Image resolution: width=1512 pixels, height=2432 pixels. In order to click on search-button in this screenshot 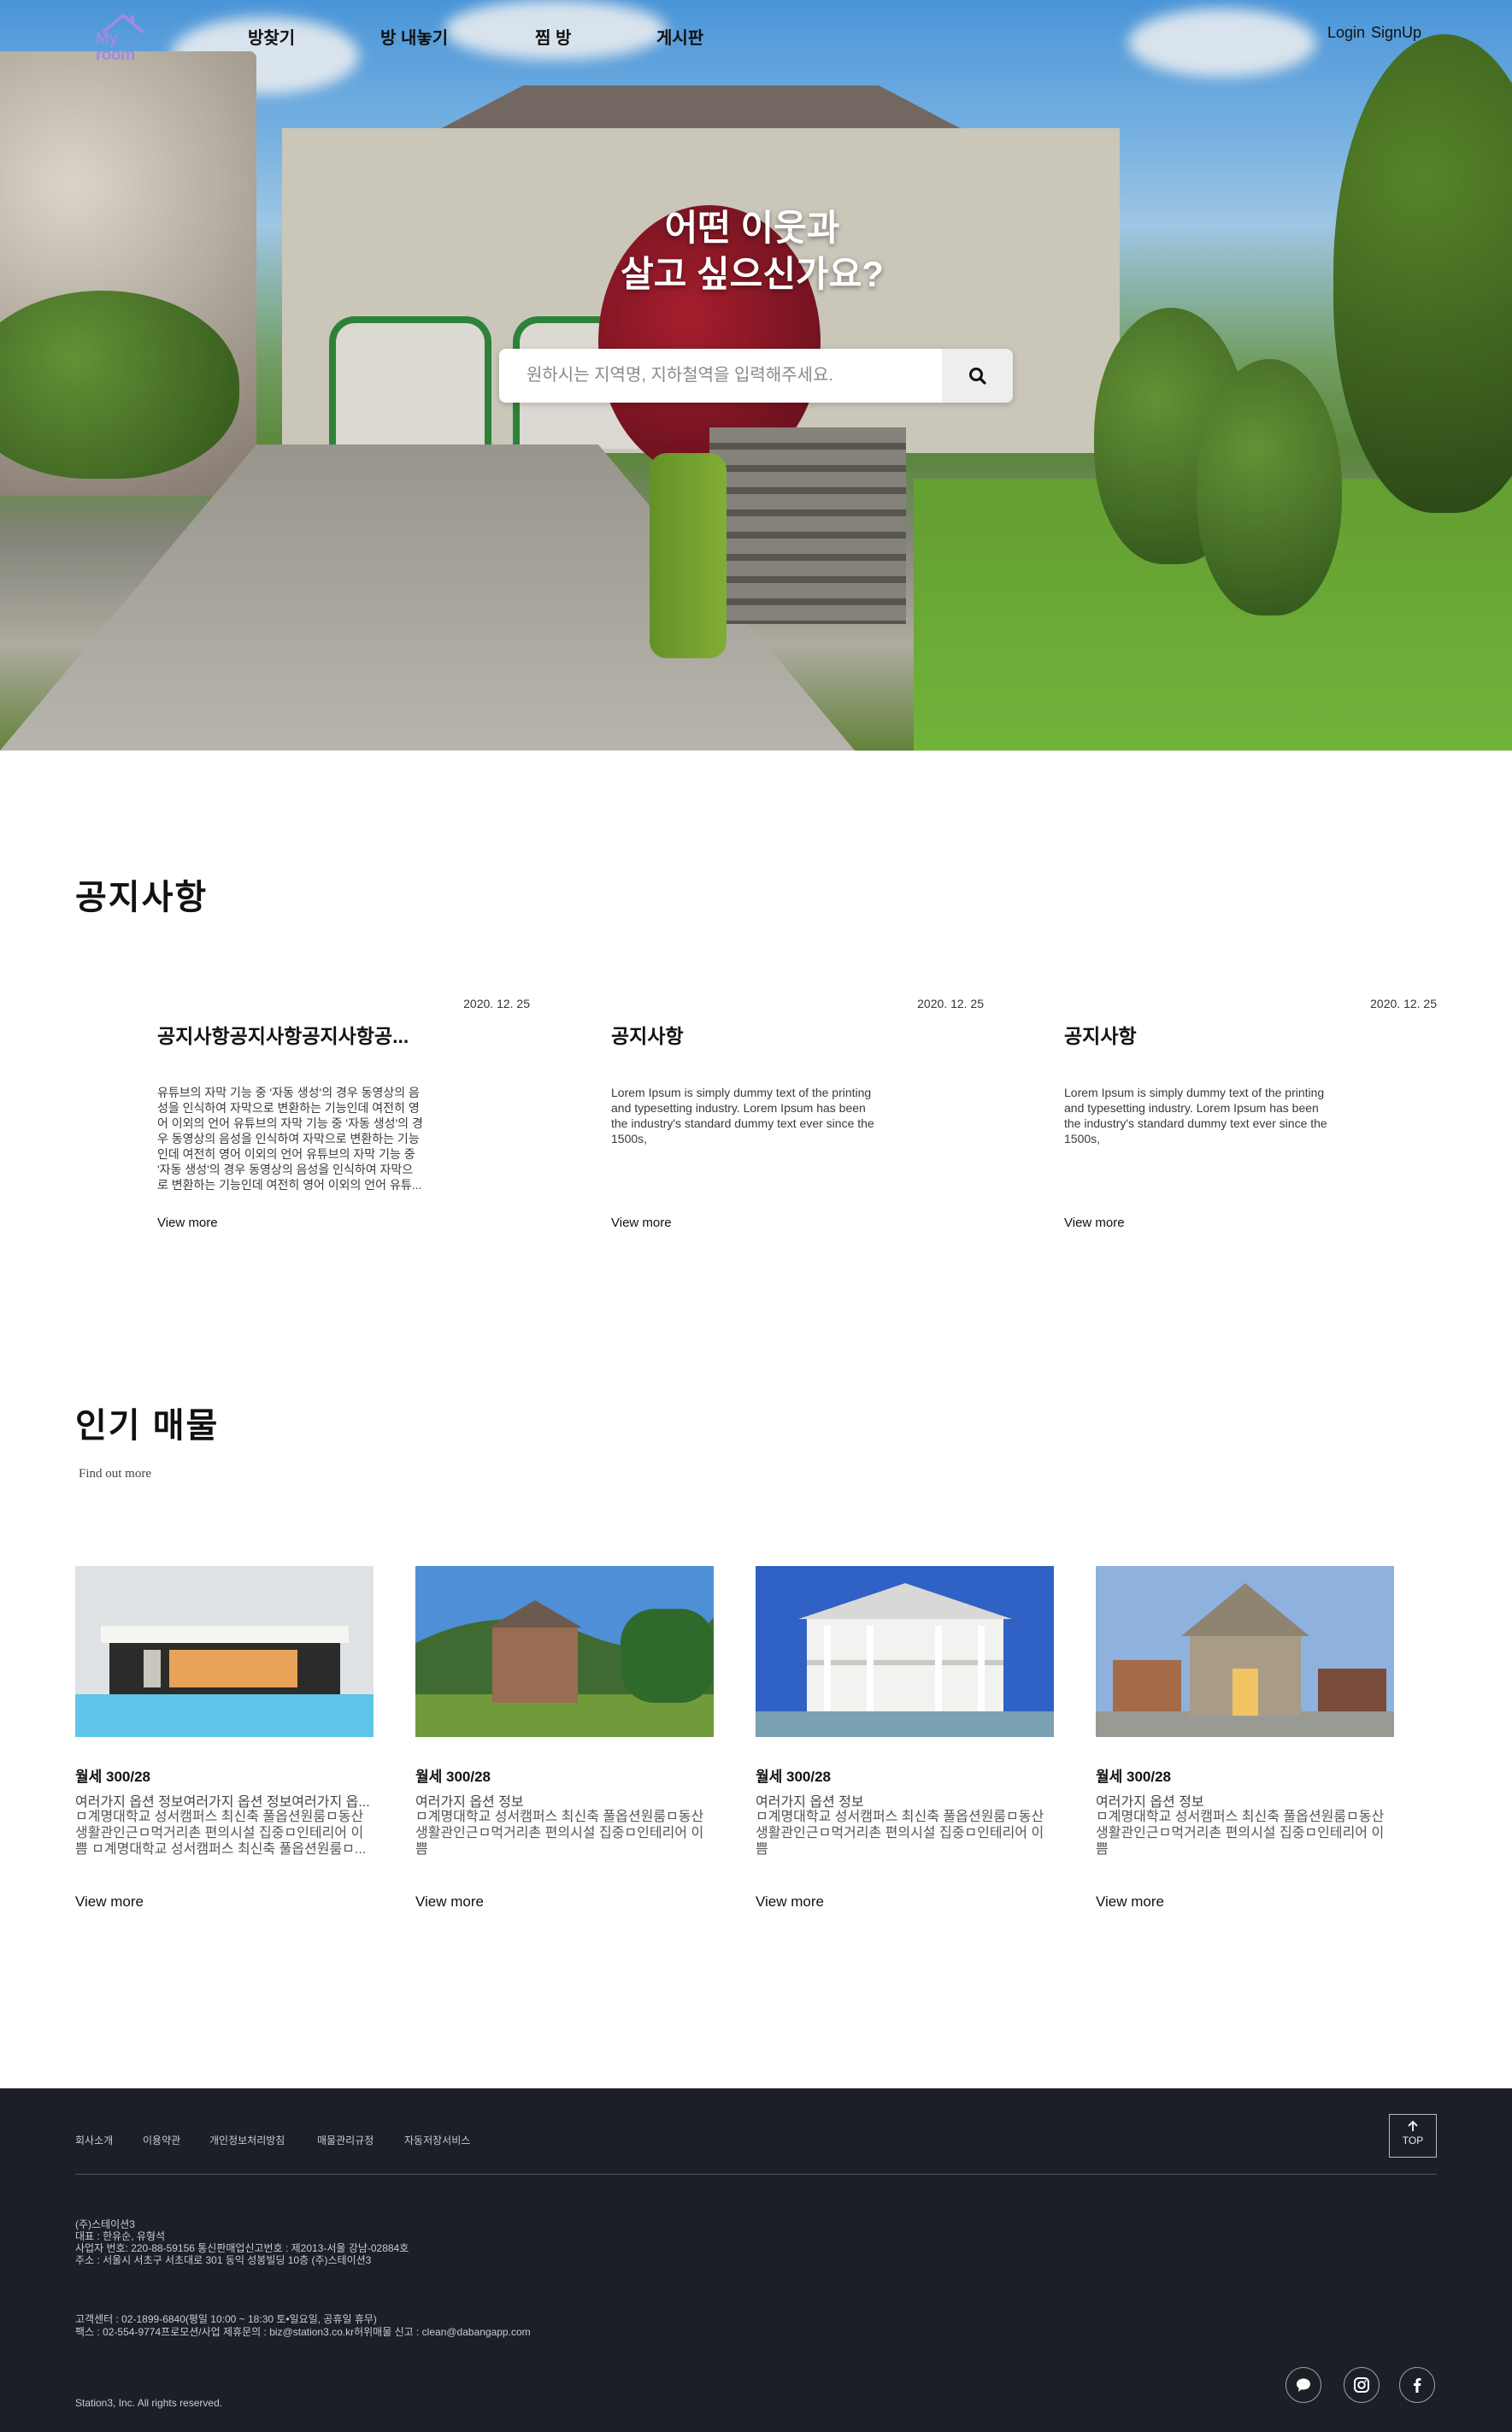, I will do `click(977, 376)`.